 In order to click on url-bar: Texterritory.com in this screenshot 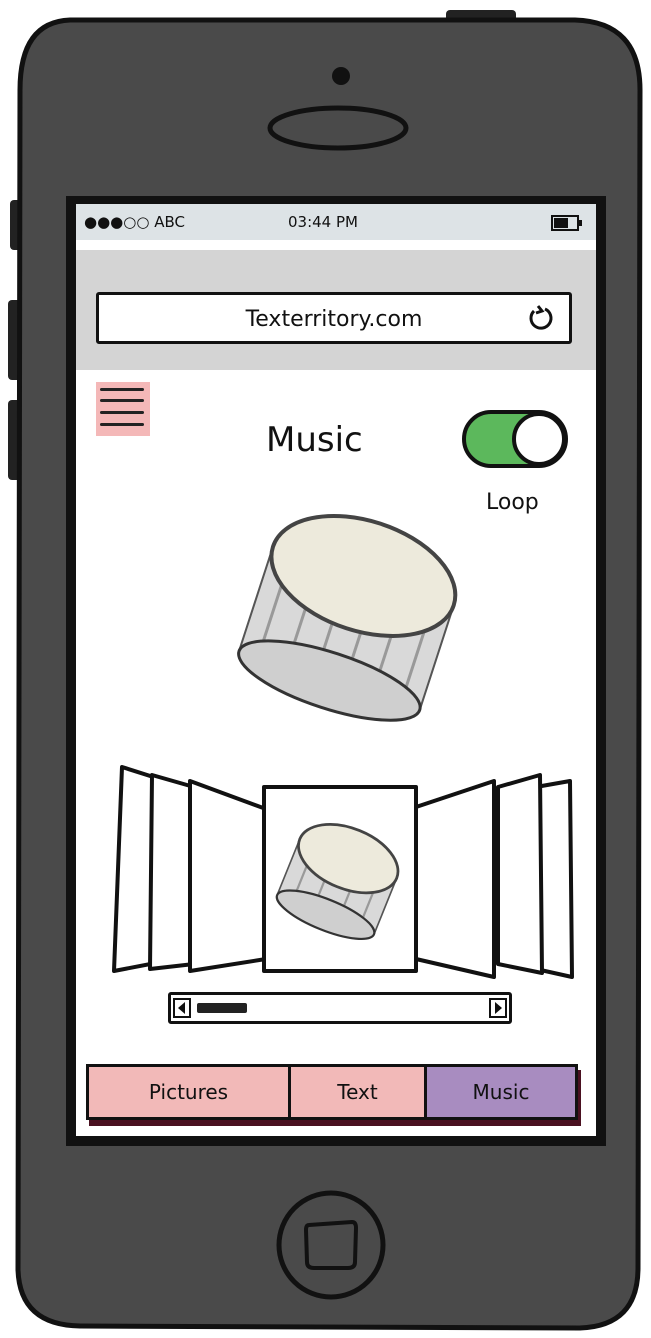, I will do `click(334, 318)`.